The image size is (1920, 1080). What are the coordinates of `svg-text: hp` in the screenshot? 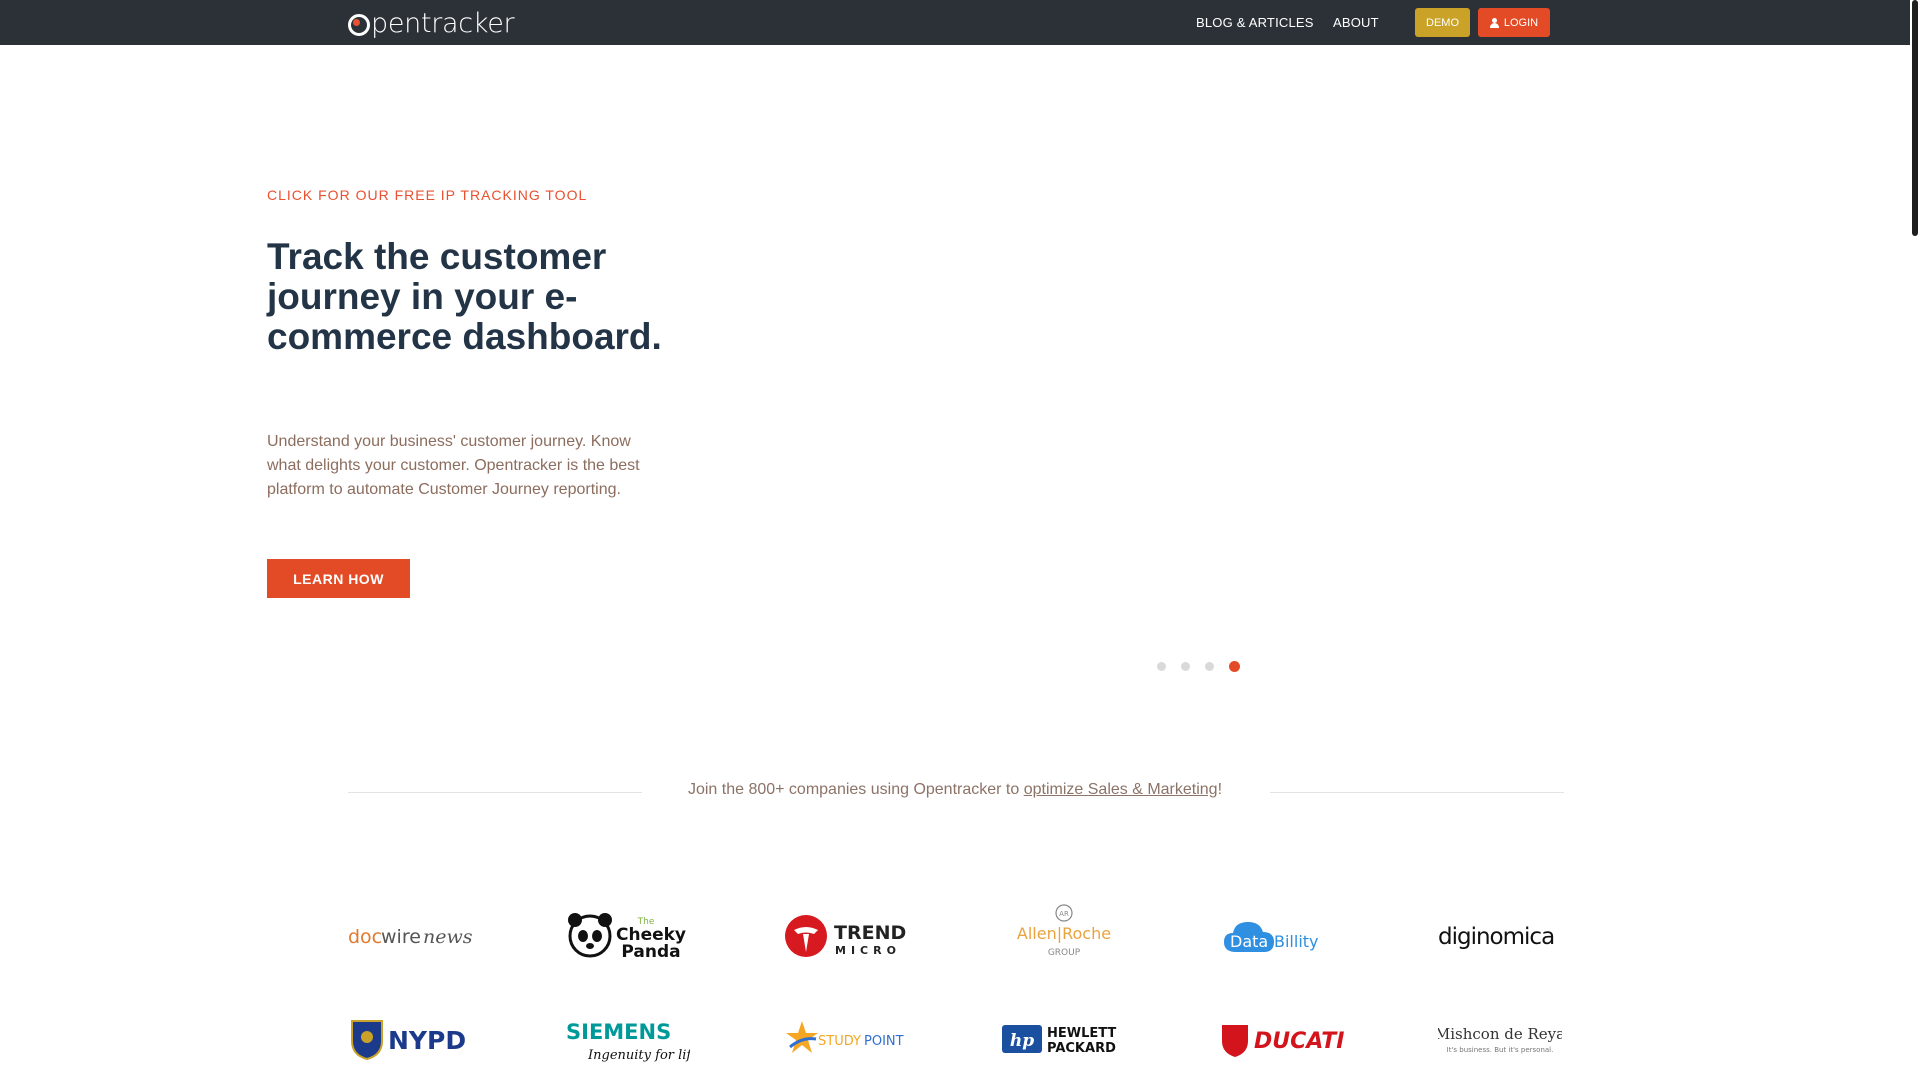 It's located at (1022, 1041).